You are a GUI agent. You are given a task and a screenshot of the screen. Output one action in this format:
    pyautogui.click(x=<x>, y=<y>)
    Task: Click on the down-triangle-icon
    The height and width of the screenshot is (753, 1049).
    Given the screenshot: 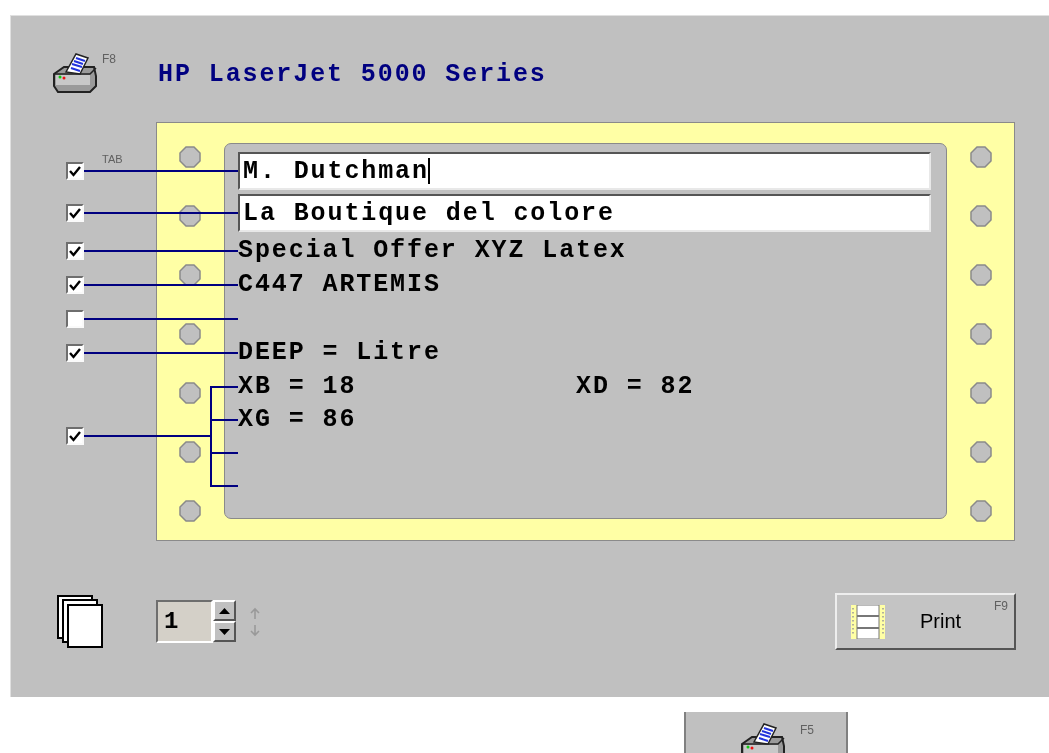 What is the action you would take?
    pyautogui.click(x=224, y=631)
    